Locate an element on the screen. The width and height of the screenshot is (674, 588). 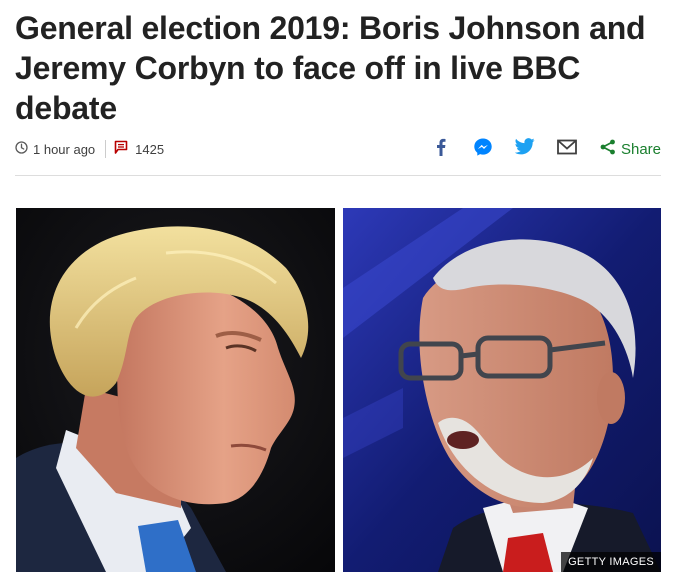
meta-divider is located at coordinates (106, 149).